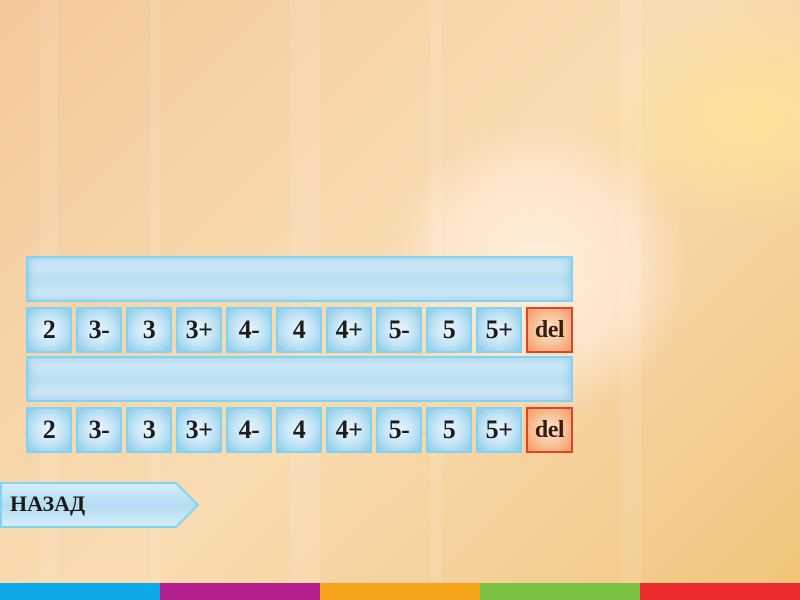  What do you see at coordinates (631, 300) in the screenshot?
I see `background-streak` at bounding box center [631, 300].